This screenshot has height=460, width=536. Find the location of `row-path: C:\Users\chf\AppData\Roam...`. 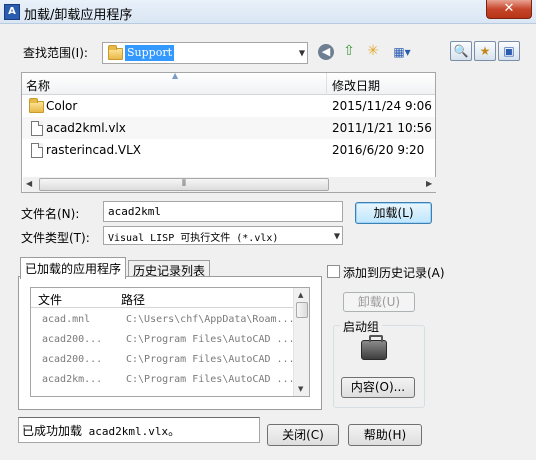

row-path: C:\Users\chf\AppData\Roam... is located at coordinates (209, 319).